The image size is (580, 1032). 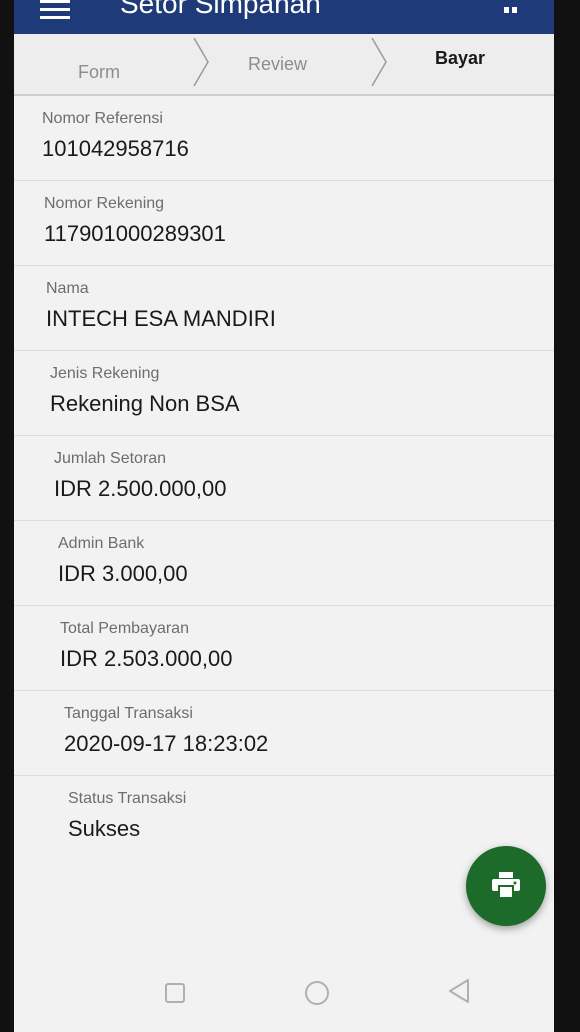 What do you see at coordinates (175, 993) in the screenshot?
I see `recent-apps-icon` at bounding box center [175, 993].